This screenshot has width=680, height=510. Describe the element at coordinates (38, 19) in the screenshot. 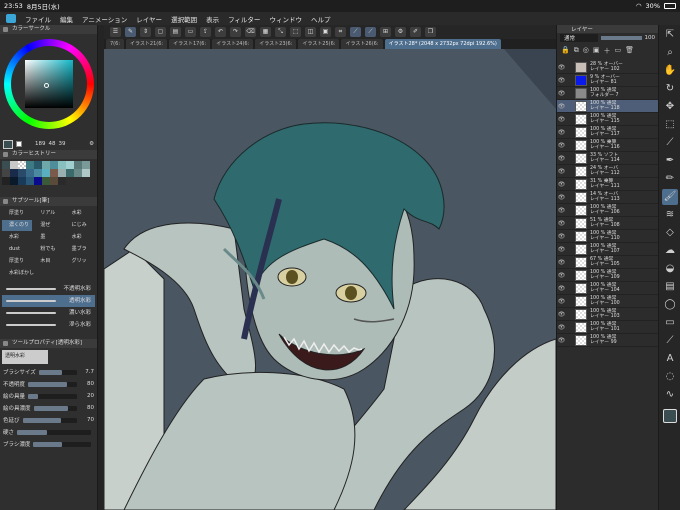

I see `menu-file: ファイル` at that location.